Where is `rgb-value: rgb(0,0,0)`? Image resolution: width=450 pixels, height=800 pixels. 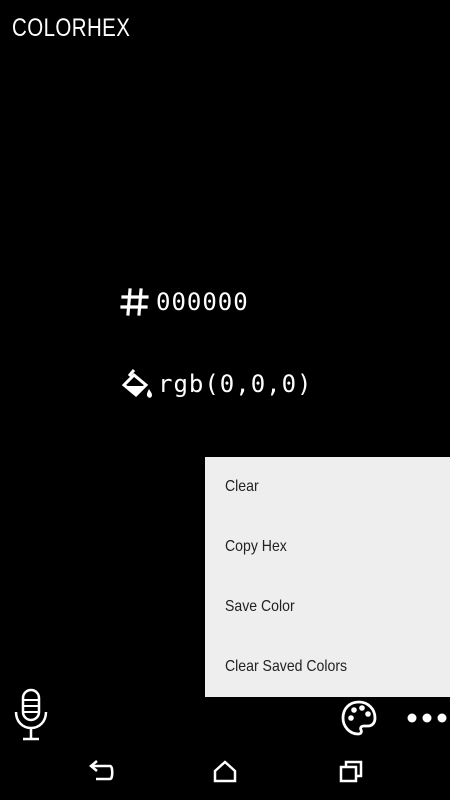 rgb-value: rgb(0,0,0) is located at coordinates (235, 384).